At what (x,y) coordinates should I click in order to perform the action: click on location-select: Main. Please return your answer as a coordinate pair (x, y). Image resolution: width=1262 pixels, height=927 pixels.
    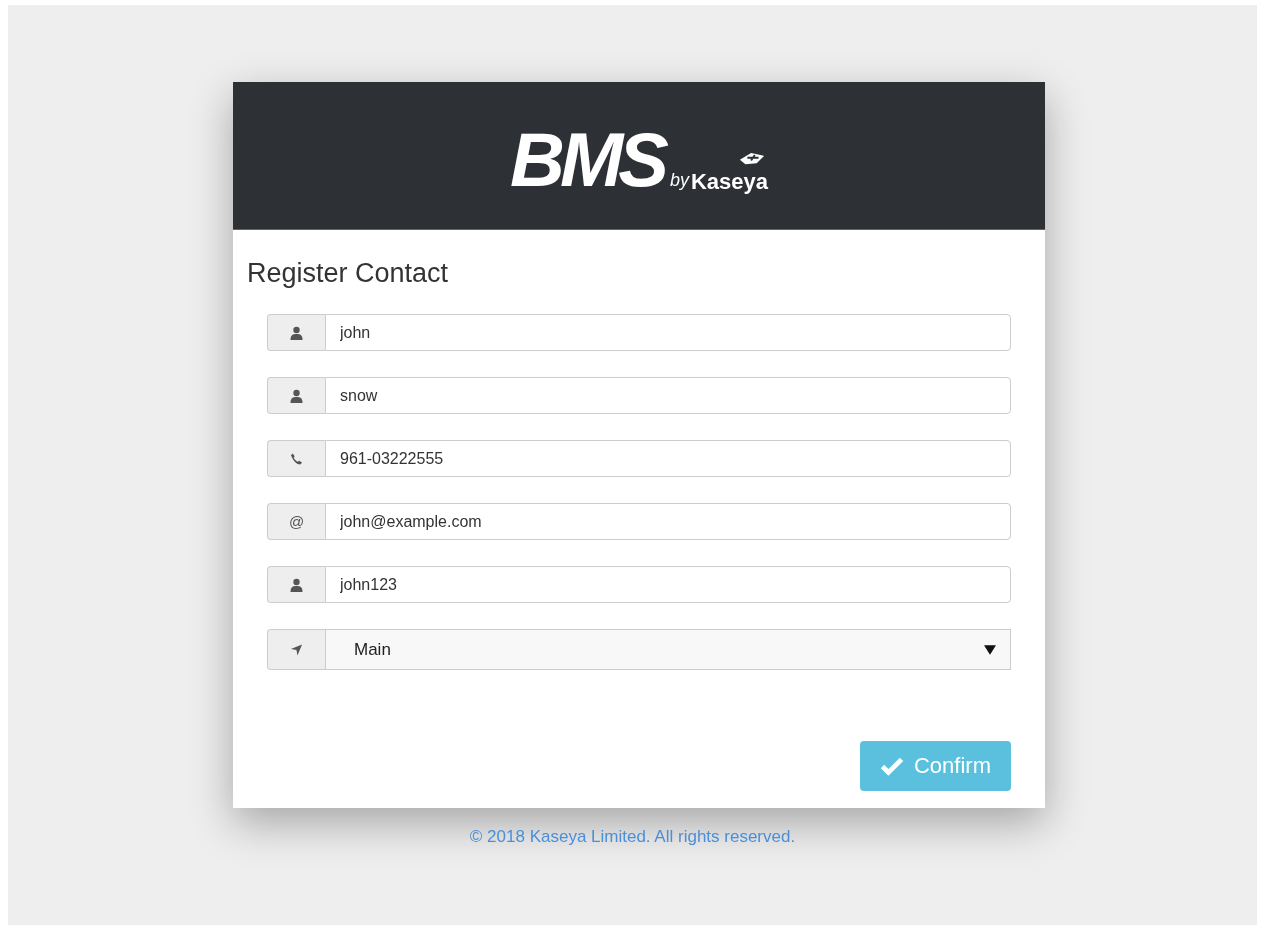
    Looking at the image, I should click on (668, 649).